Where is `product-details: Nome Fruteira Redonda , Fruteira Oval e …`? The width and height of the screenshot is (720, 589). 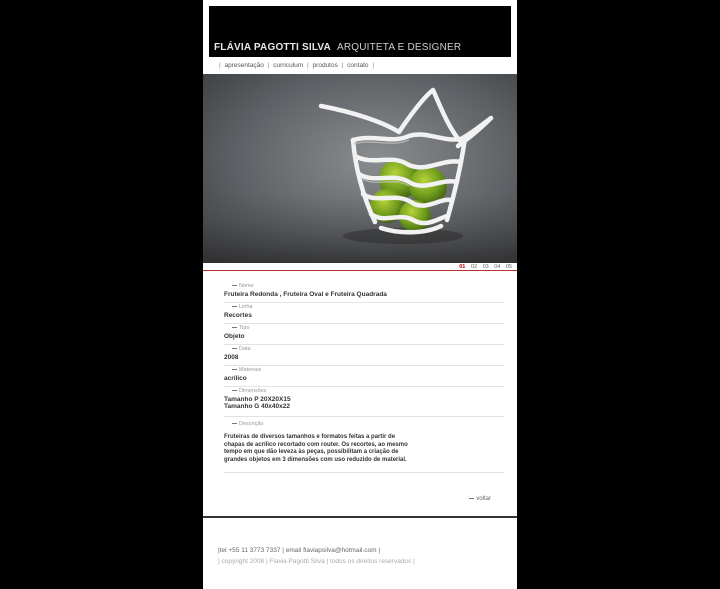 product-details: Nome Fruteira Redonda , Fruteira Oval e … is located at coordinates (364, 377).